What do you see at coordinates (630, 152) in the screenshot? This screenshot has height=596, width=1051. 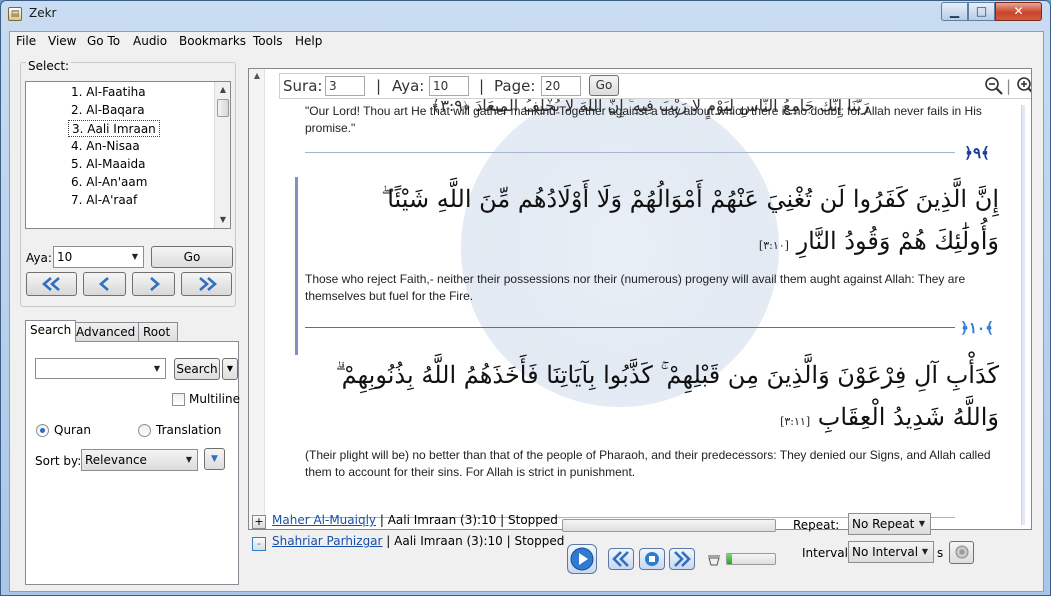 I see `verse-separator` at bounding box center [630, 152].